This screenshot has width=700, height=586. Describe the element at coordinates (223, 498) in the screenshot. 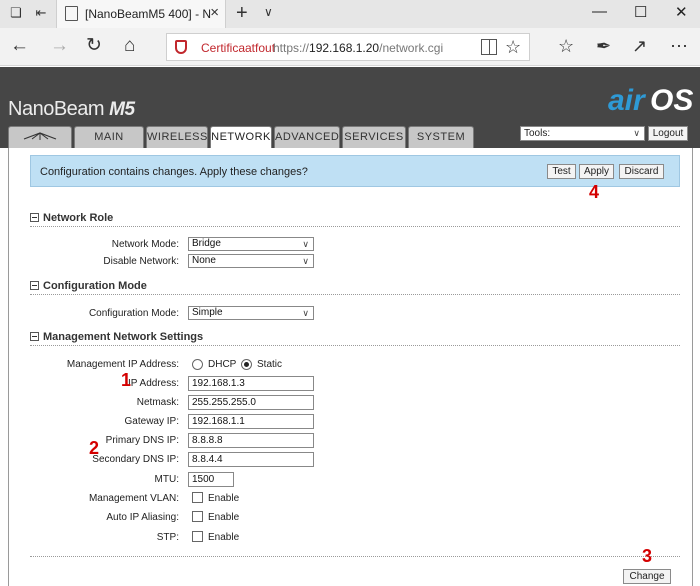

I see `management-vlan-enable-label: Enable` at that location.